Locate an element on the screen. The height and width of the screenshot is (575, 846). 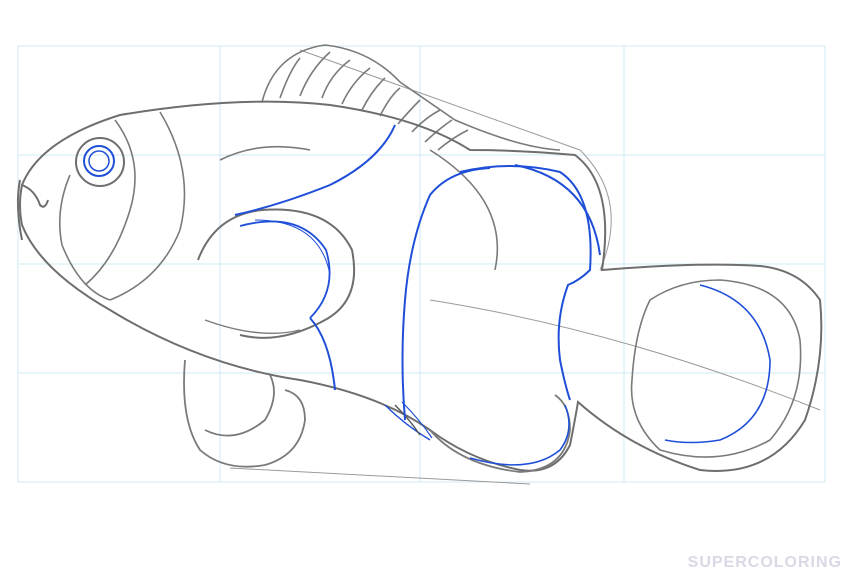
ventral-fin is located at coordinates (244, 413).